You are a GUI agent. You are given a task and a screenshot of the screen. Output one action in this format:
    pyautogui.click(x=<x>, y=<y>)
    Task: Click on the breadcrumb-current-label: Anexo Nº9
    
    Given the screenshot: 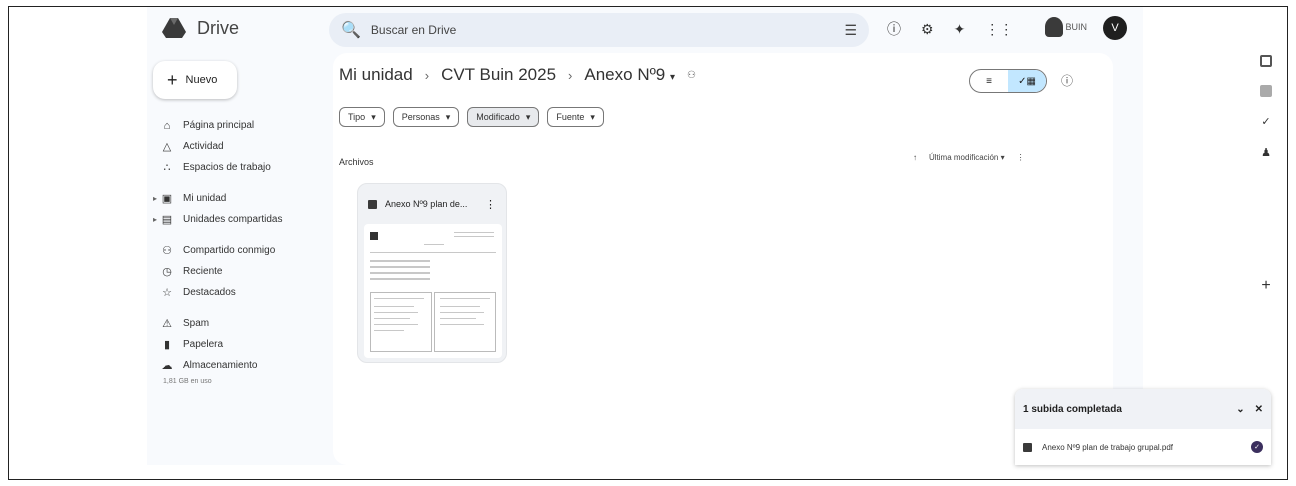 What is the action you would take?
    pyautogui.click(x=625, y=74)
    